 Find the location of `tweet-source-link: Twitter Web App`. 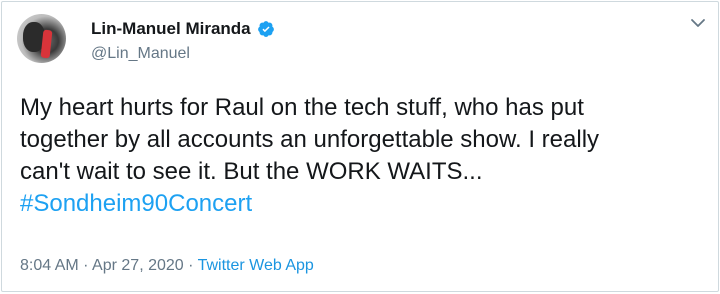

tweet-source-link: Twitter Web App is located at coordinates (256, 265).